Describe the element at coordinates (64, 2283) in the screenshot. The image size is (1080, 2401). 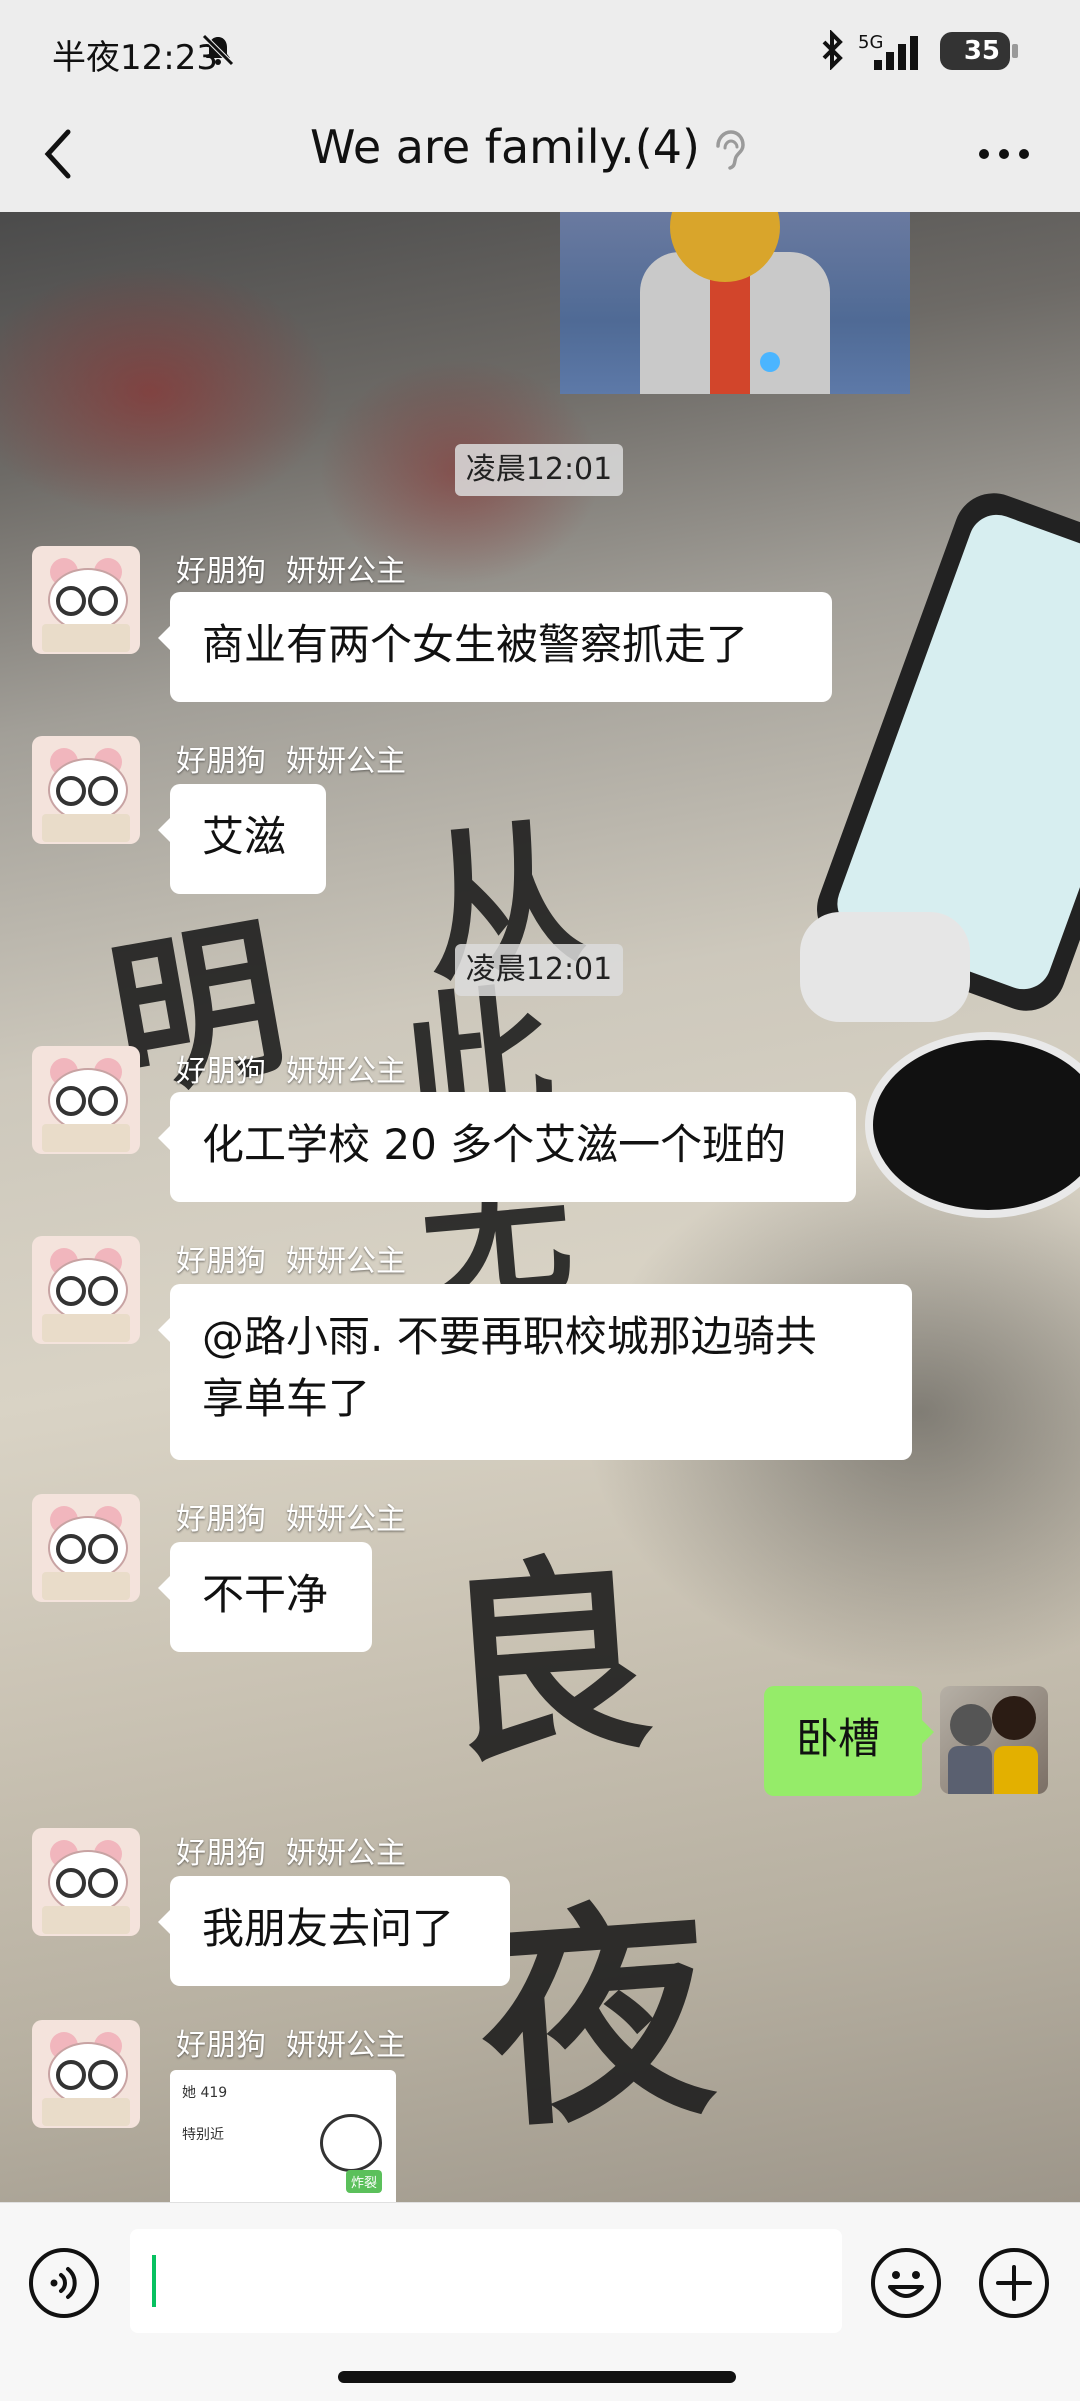
I see `voice-icon` at that location.